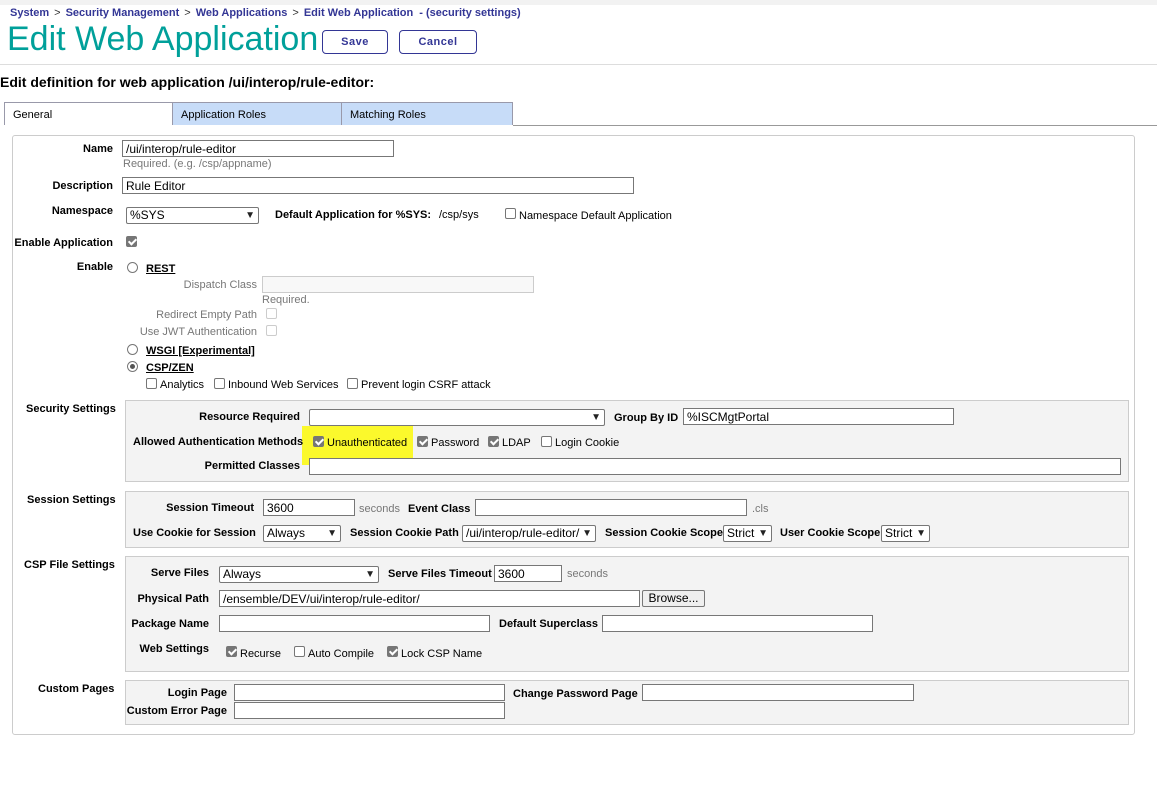 This screenshot has height=807, width=1157. What do you see at coordinates (131, 241) in the screenshot?
I see `enable-application-checkbox` at bounding box center [131, 241].